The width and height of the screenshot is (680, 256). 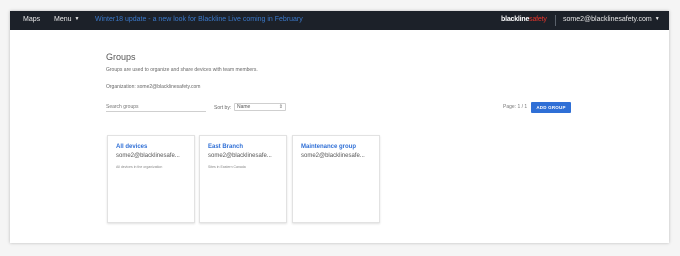 What do you see at coordinates (260, 107) in the screenshot?
I see `sort-by-select: Name ⇕` at bounding box center [260, 107].